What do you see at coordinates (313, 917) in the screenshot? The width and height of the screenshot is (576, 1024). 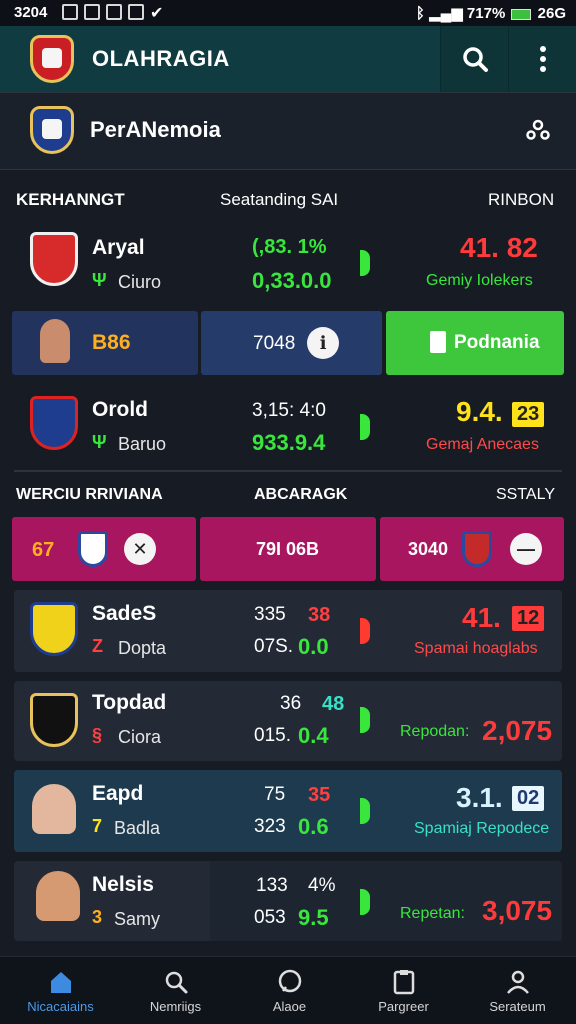 I see `stat-bottom-colored: 9.5` at bounding box center [313, 917].